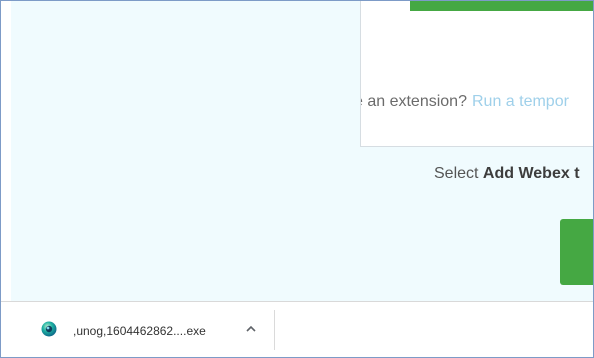  What do you see at coordinates (251, 329) in the screenshot?
I see `chevron-up-icon` at bounding box center [251, 329].